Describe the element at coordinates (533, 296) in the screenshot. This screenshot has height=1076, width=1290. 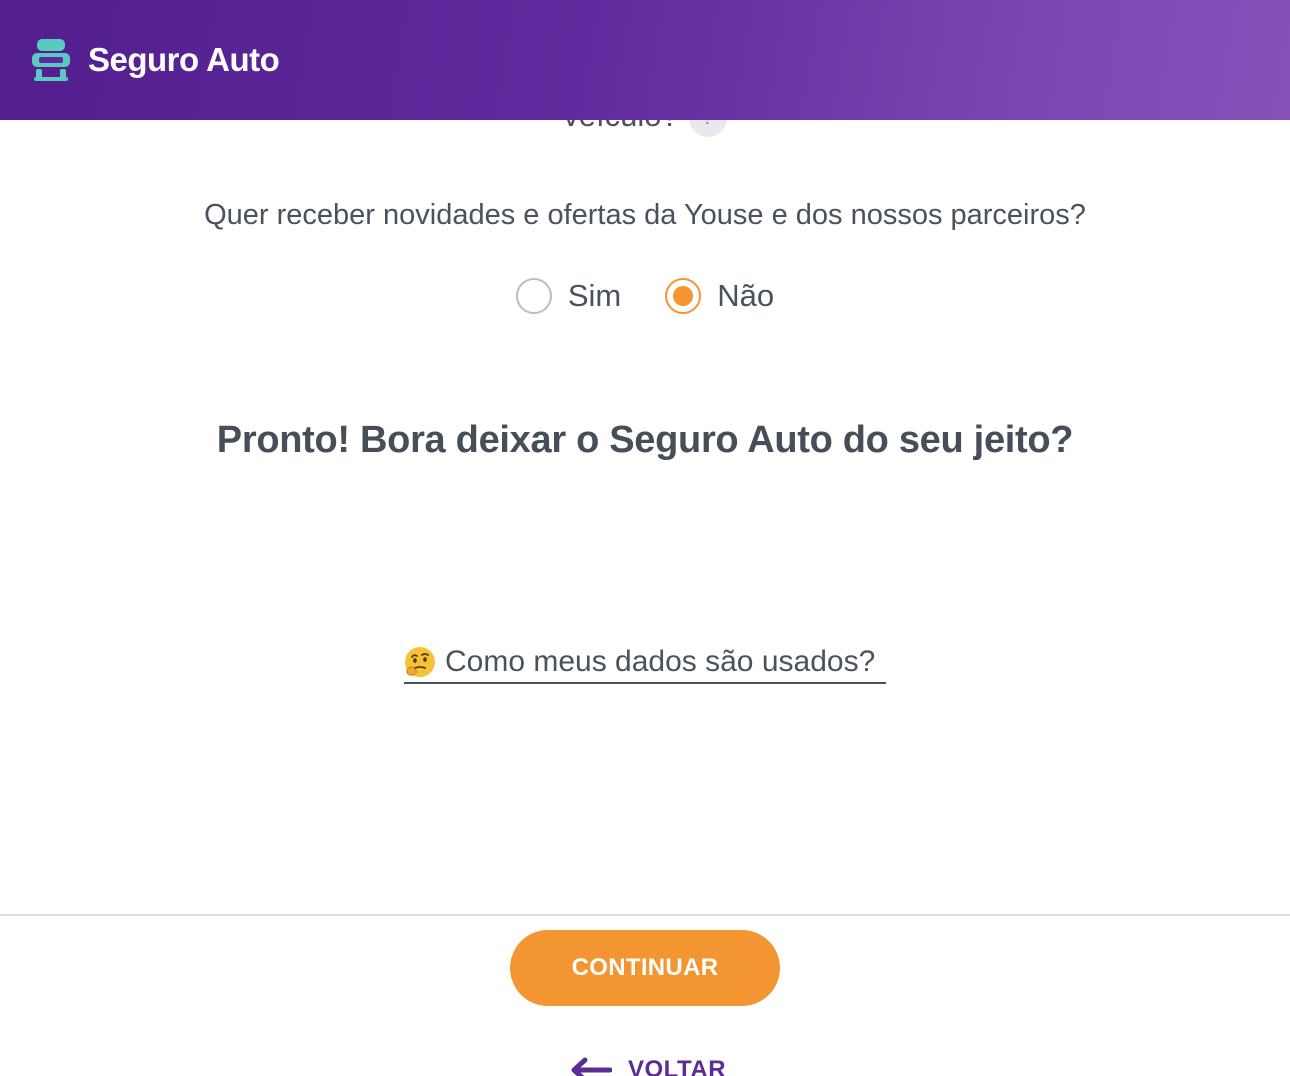
I see `radio-button-sim` at that location.